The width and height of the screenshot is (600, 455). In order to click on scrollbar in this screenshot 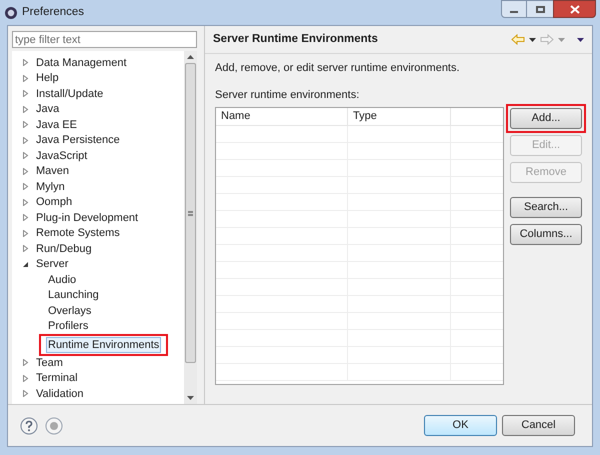, I will do `click(190, 227)`.